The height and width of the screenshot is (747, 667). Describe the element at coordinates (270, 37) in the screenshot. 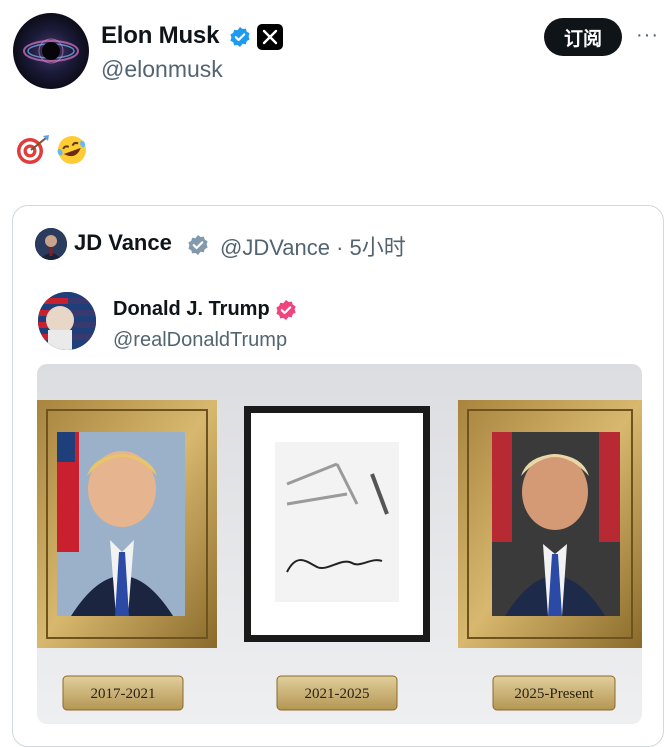

I see `x-affiliation-icon` at that location.